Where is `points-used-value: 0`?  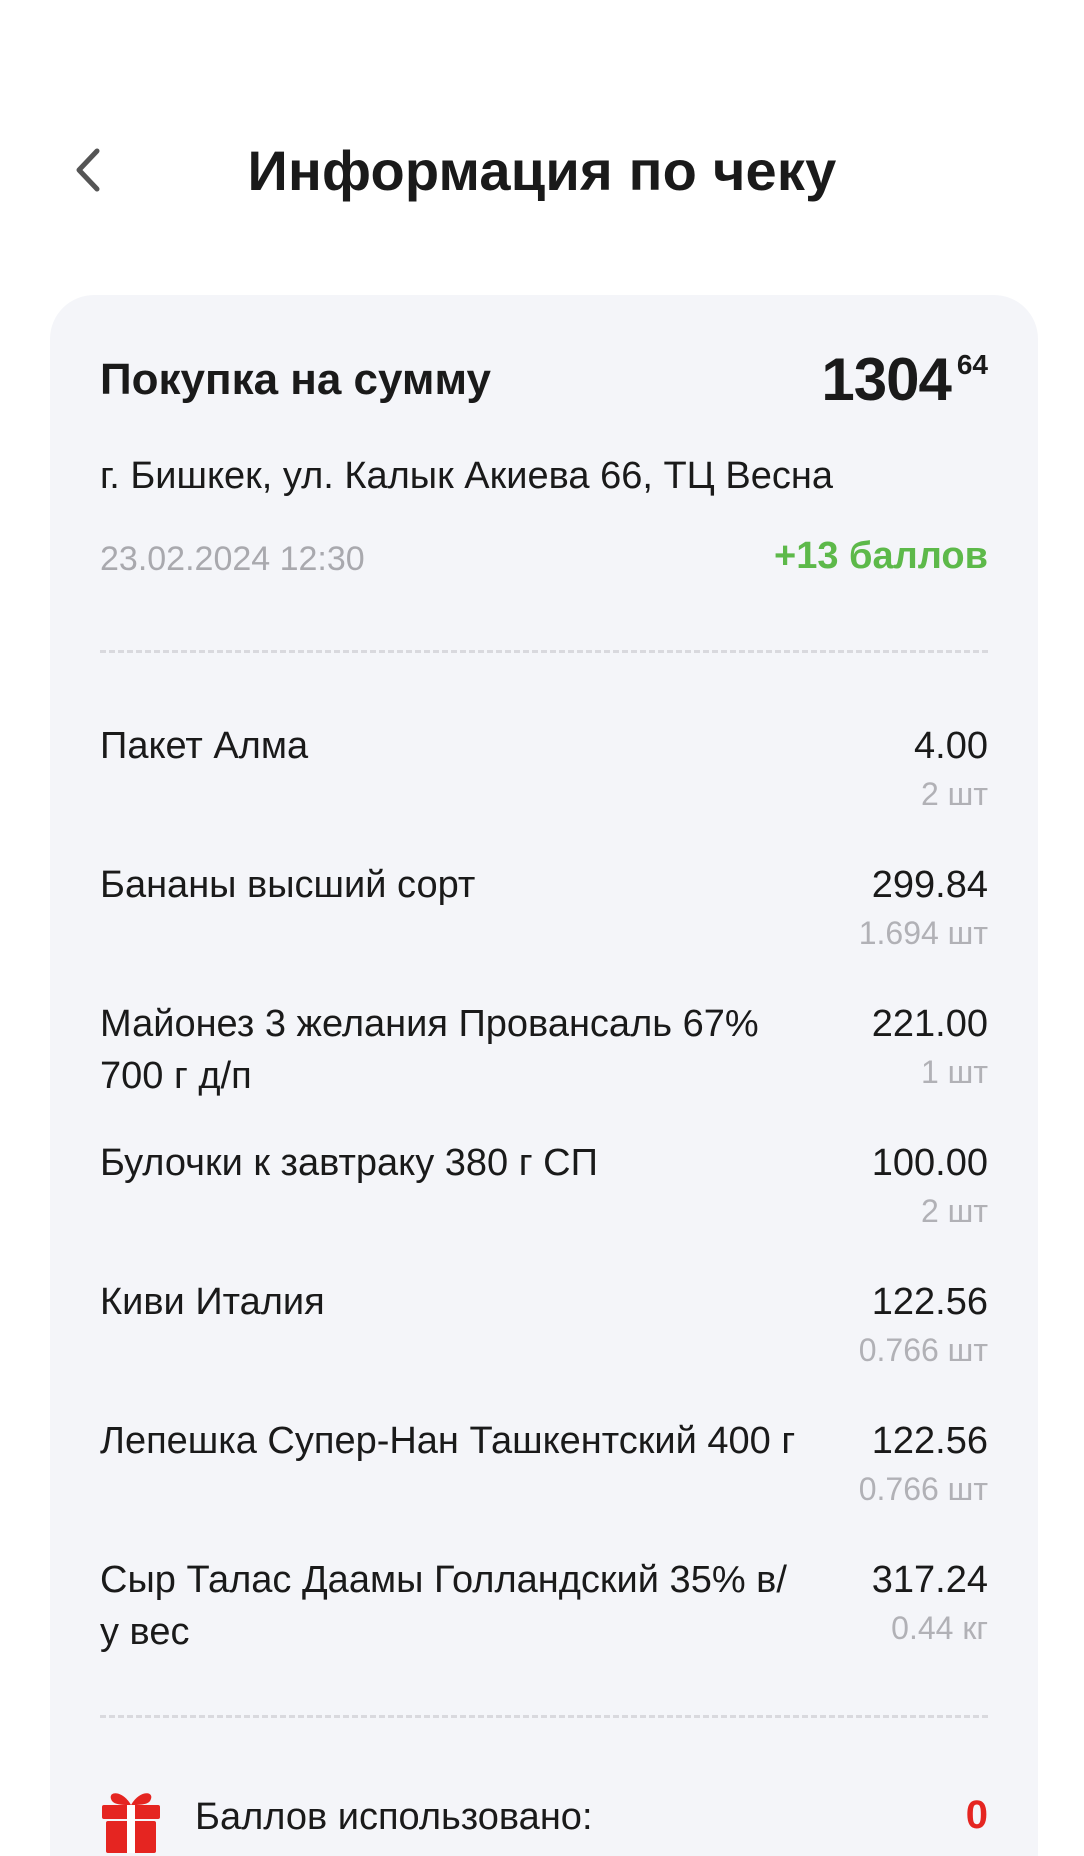
points-used-value: 0 is located at coordinates (976, 1815).